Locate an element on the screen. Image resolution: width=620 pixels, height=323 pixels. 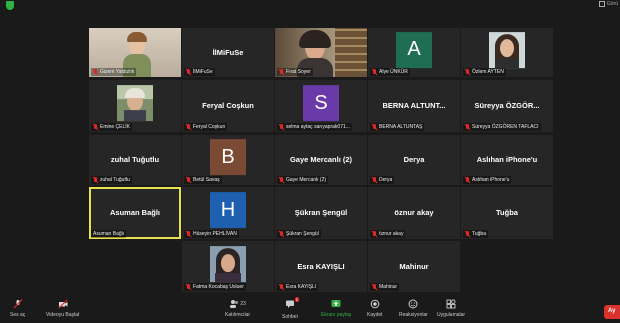
share-screen-button: Ekranı paylaş is located at coordinates (336, 308).